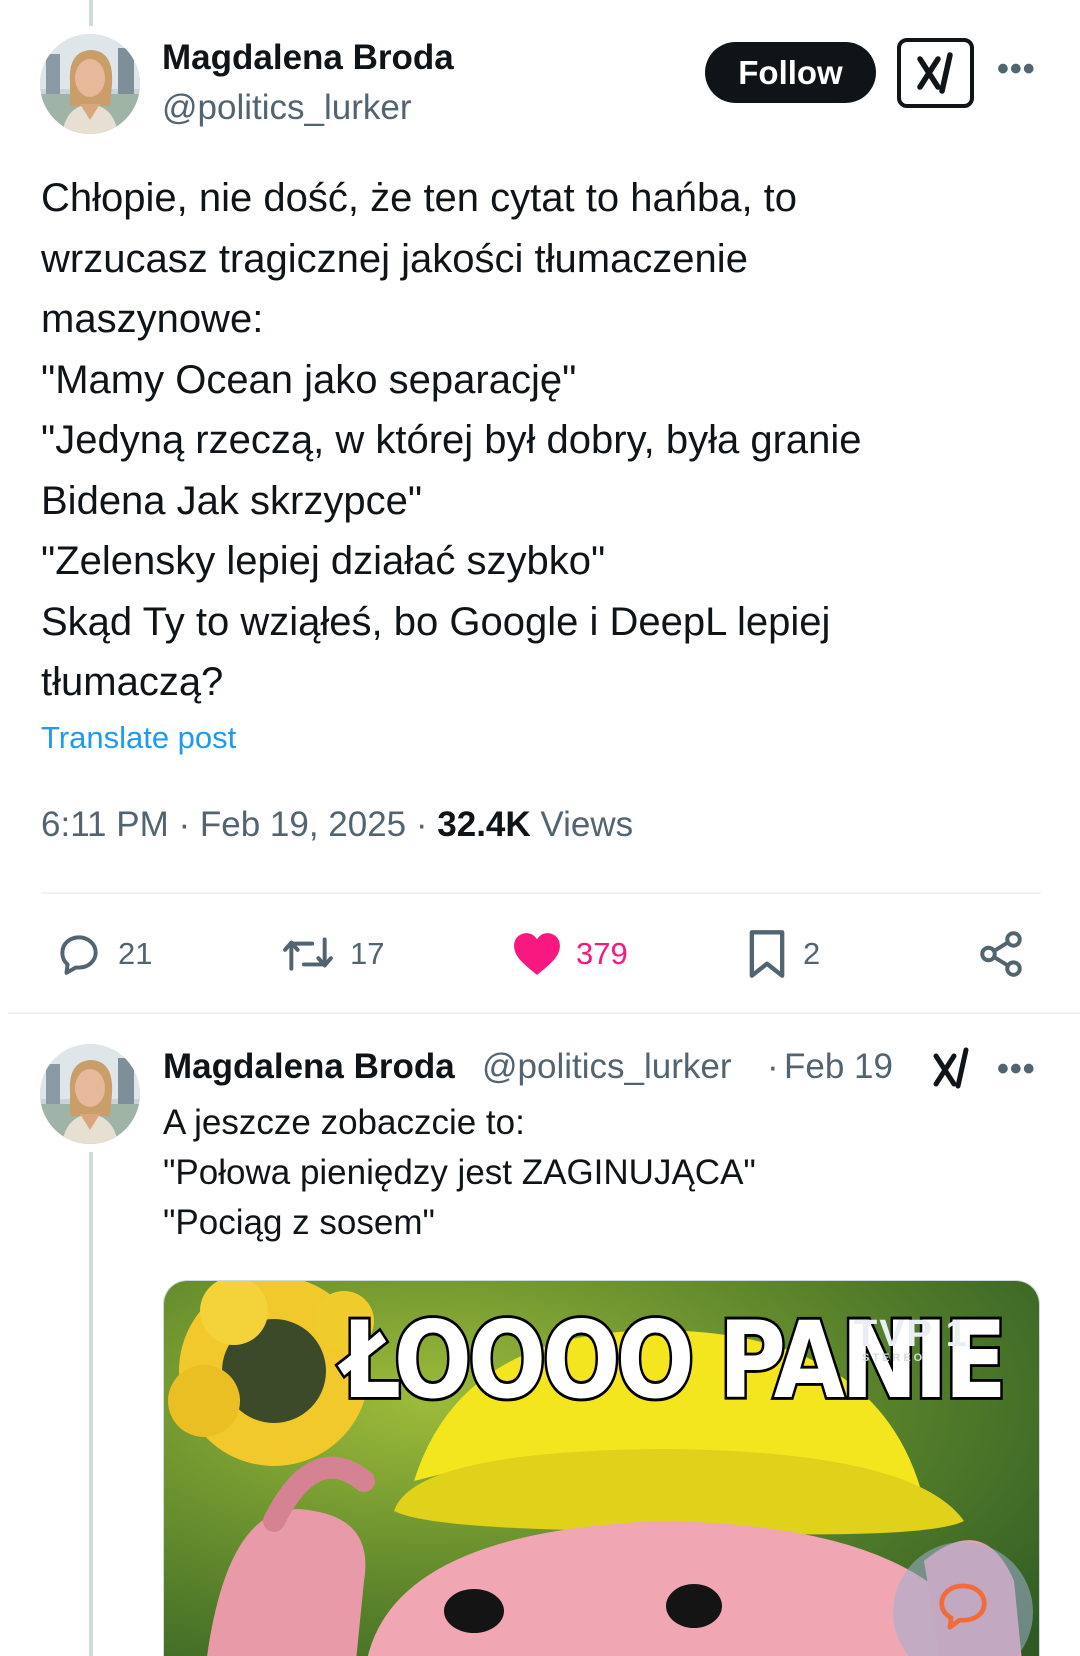 The image size is (1080, 1656). I want to click on post-text-line: "Zelensky lepiej działać szybko", so click(323, 561).